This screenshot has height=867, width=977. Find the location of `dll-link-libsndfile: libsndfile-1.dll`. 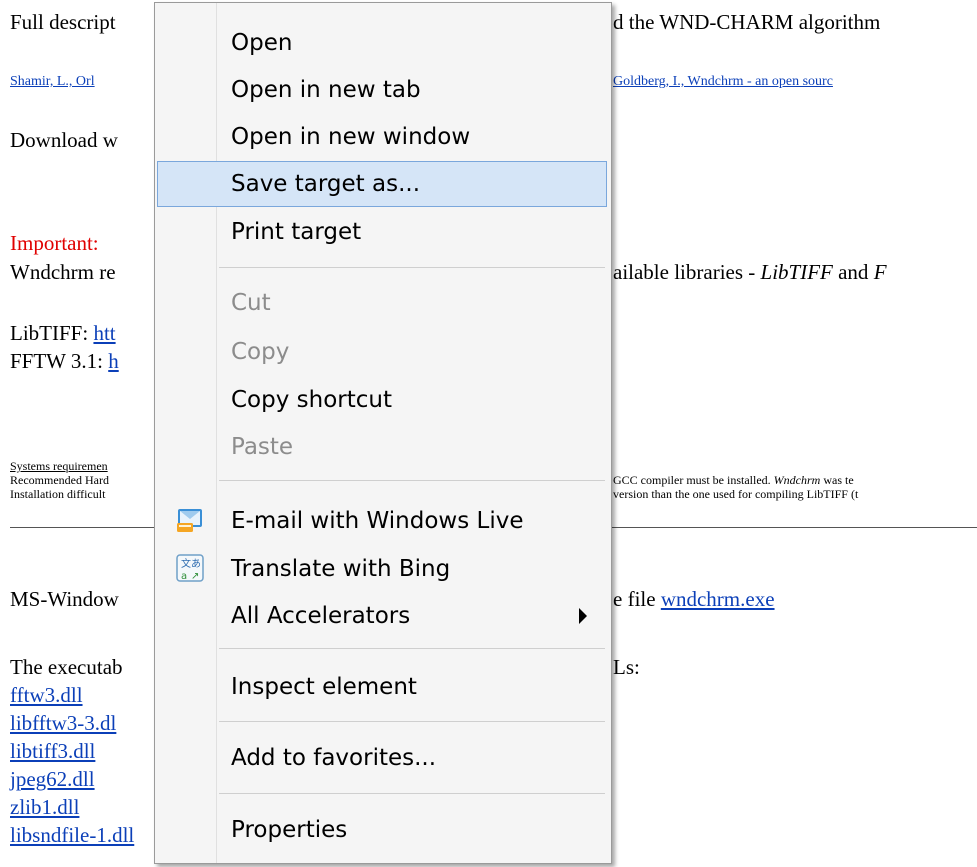

dll-link-libsndfile: libsndfile-1.dll is located at coordinates (72, 835).